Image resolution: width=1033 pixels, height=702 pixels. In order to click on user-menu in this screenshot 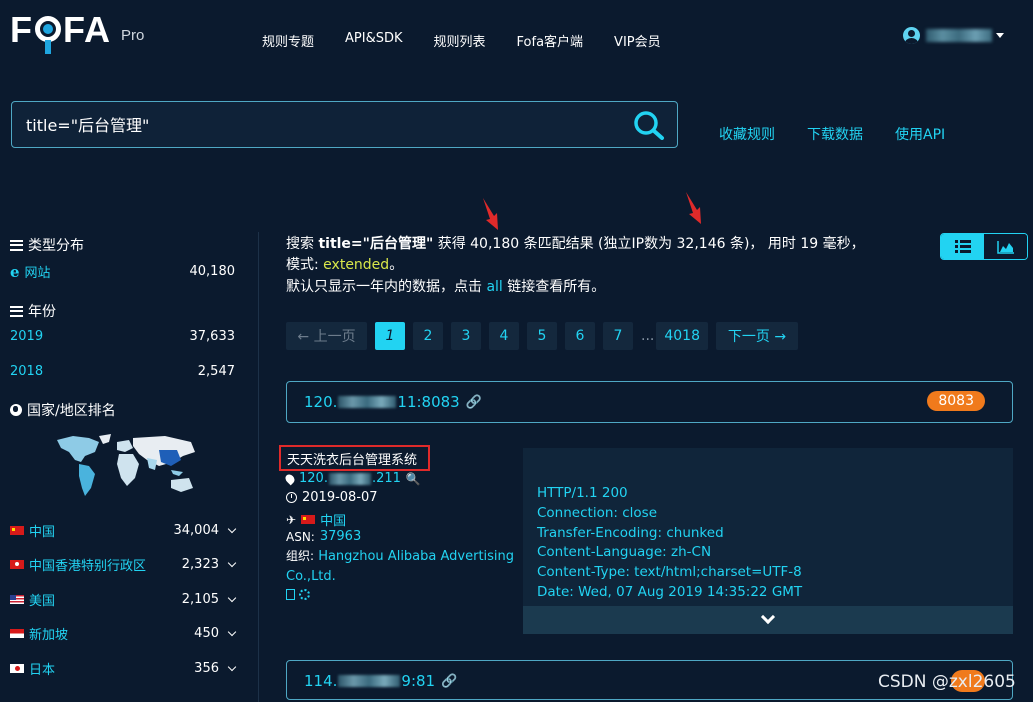, I will do `click(953, 35)`.